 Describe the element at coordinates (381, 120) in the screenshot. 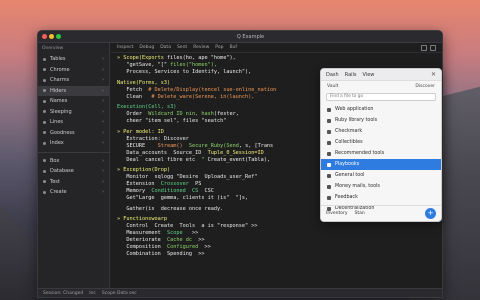

I see `panel-list-item: Ruby library tools` at that location.